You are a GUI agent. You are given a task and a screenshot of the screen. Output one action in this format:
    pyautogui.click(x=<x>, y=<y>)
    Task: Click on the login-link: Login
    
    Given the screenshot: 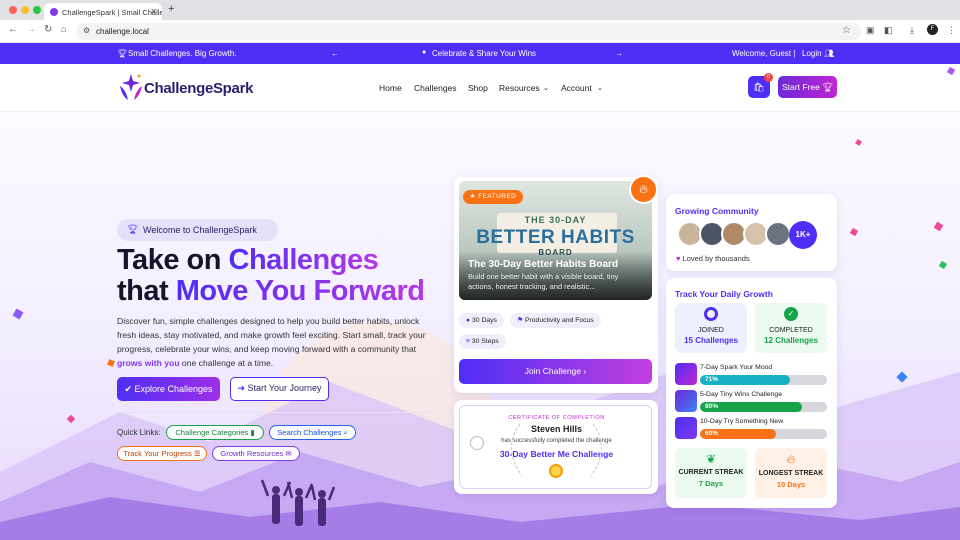 What is the action you would take?
    pyautogui.click(x=812, y=53)
    